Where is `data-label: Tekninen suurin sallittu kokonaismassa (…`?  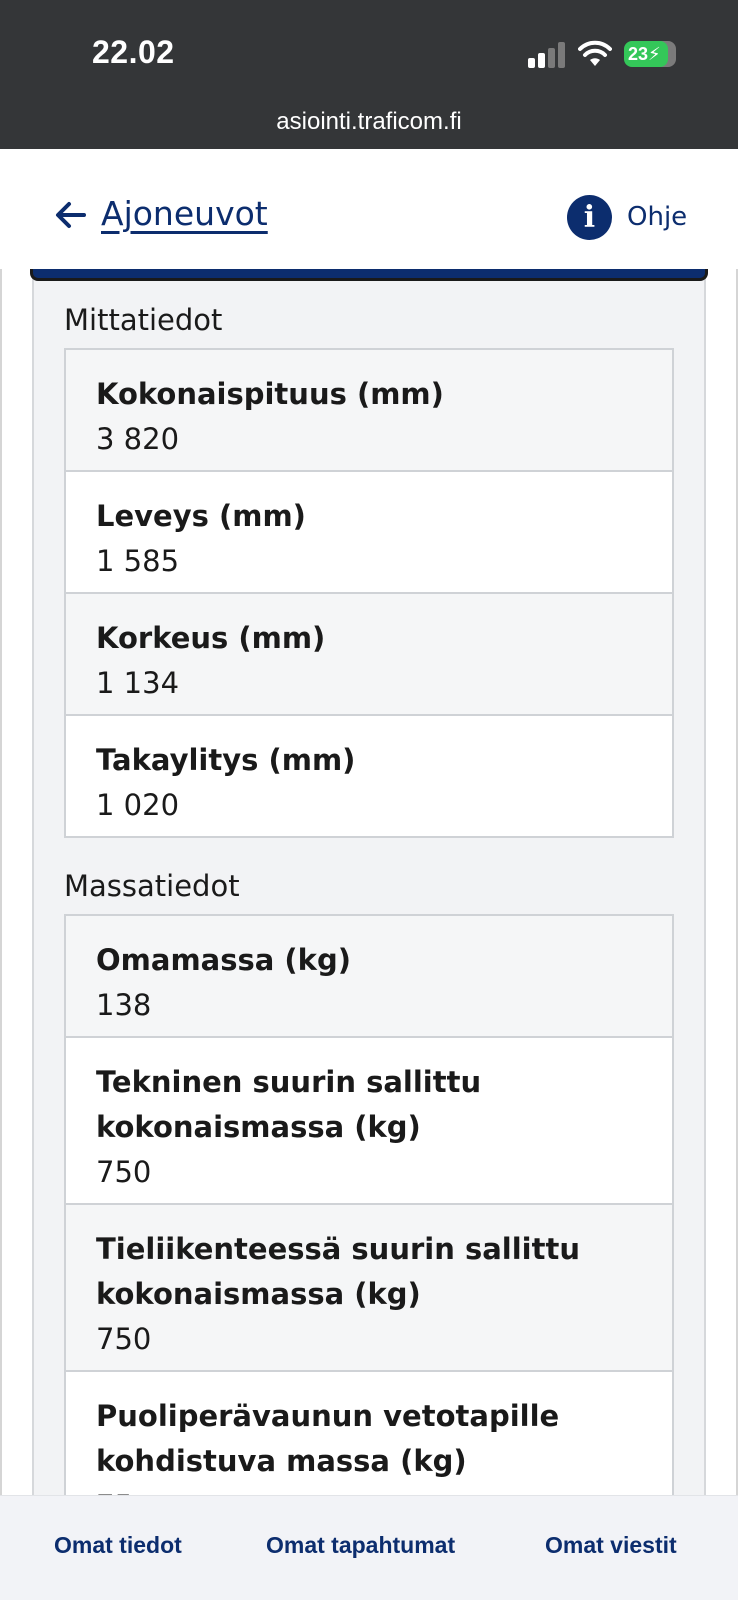 data-label: Tekninen suurin sallittu kokonaismassa (… is located at coordinates (289, 1104).